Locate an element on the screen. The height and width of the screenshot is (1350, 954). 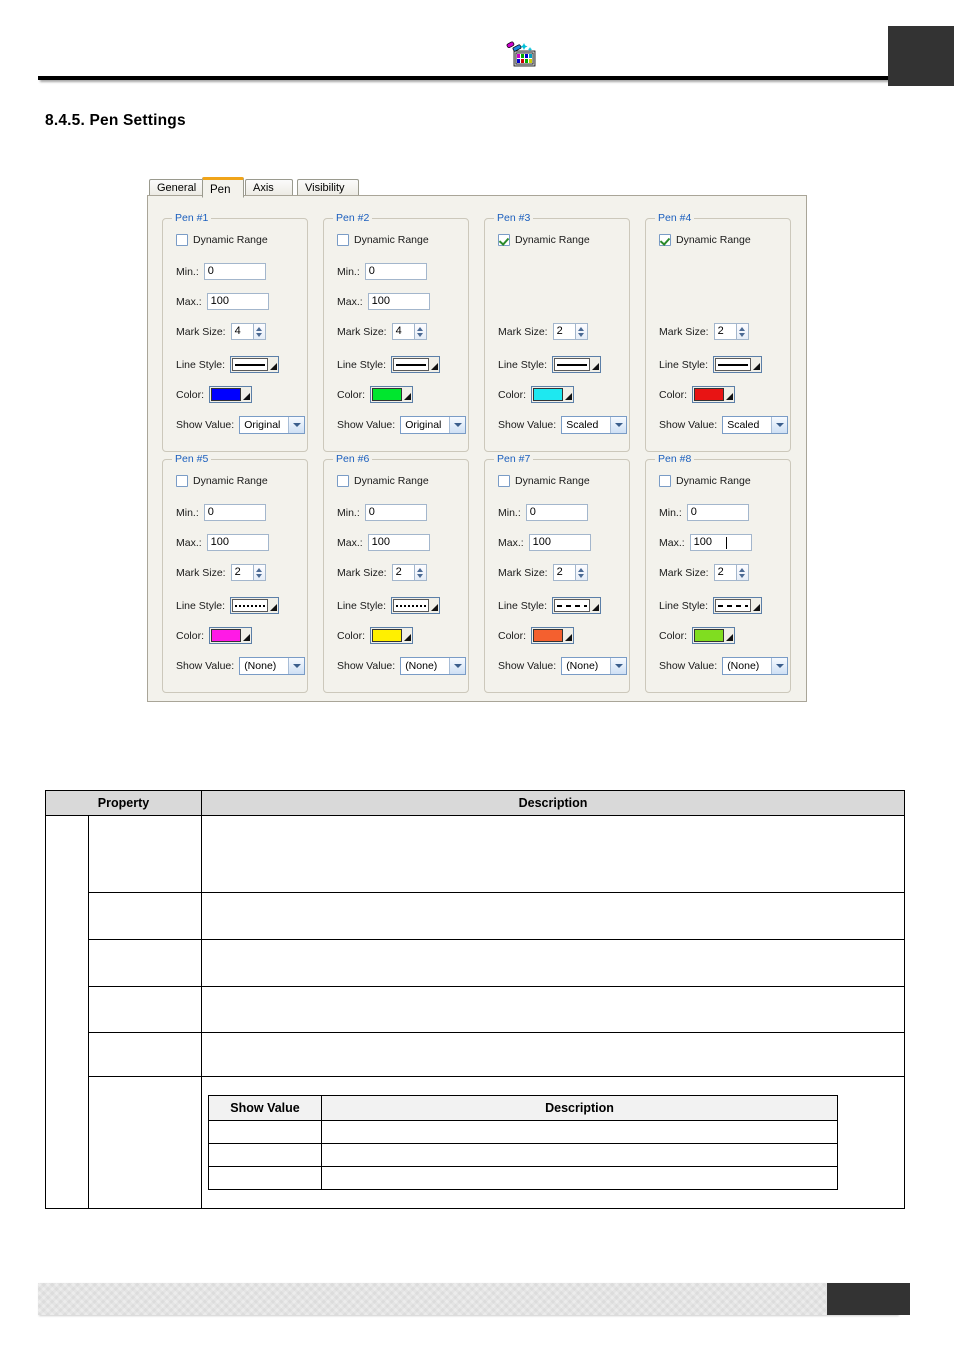
pen-4-color-picker is located at coordinates (714, 394).